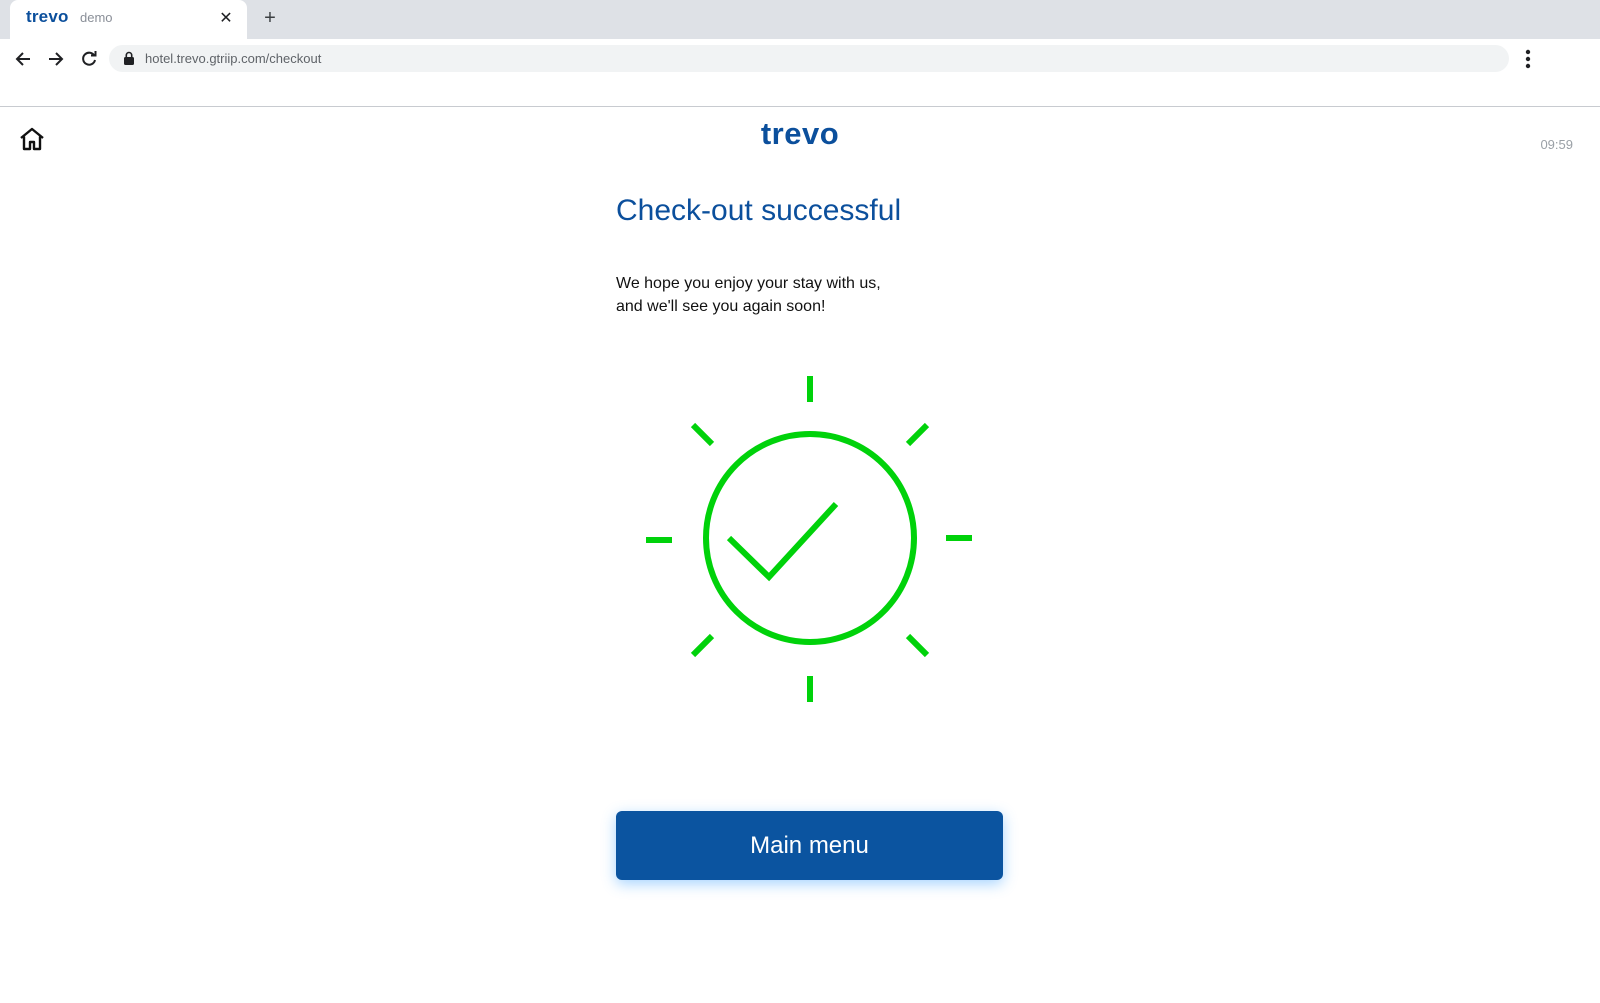  I want to click on clock: 09:59, so click(1556, 144).